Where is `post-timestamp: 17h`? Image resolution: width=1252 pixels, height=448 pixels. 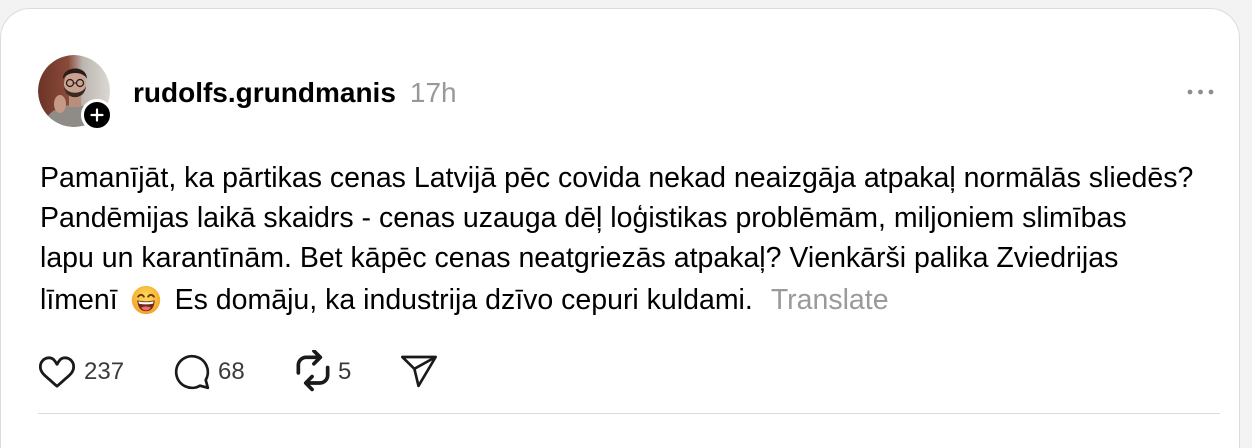 post-timestamp: 17h is located at coordinates (433, 93).